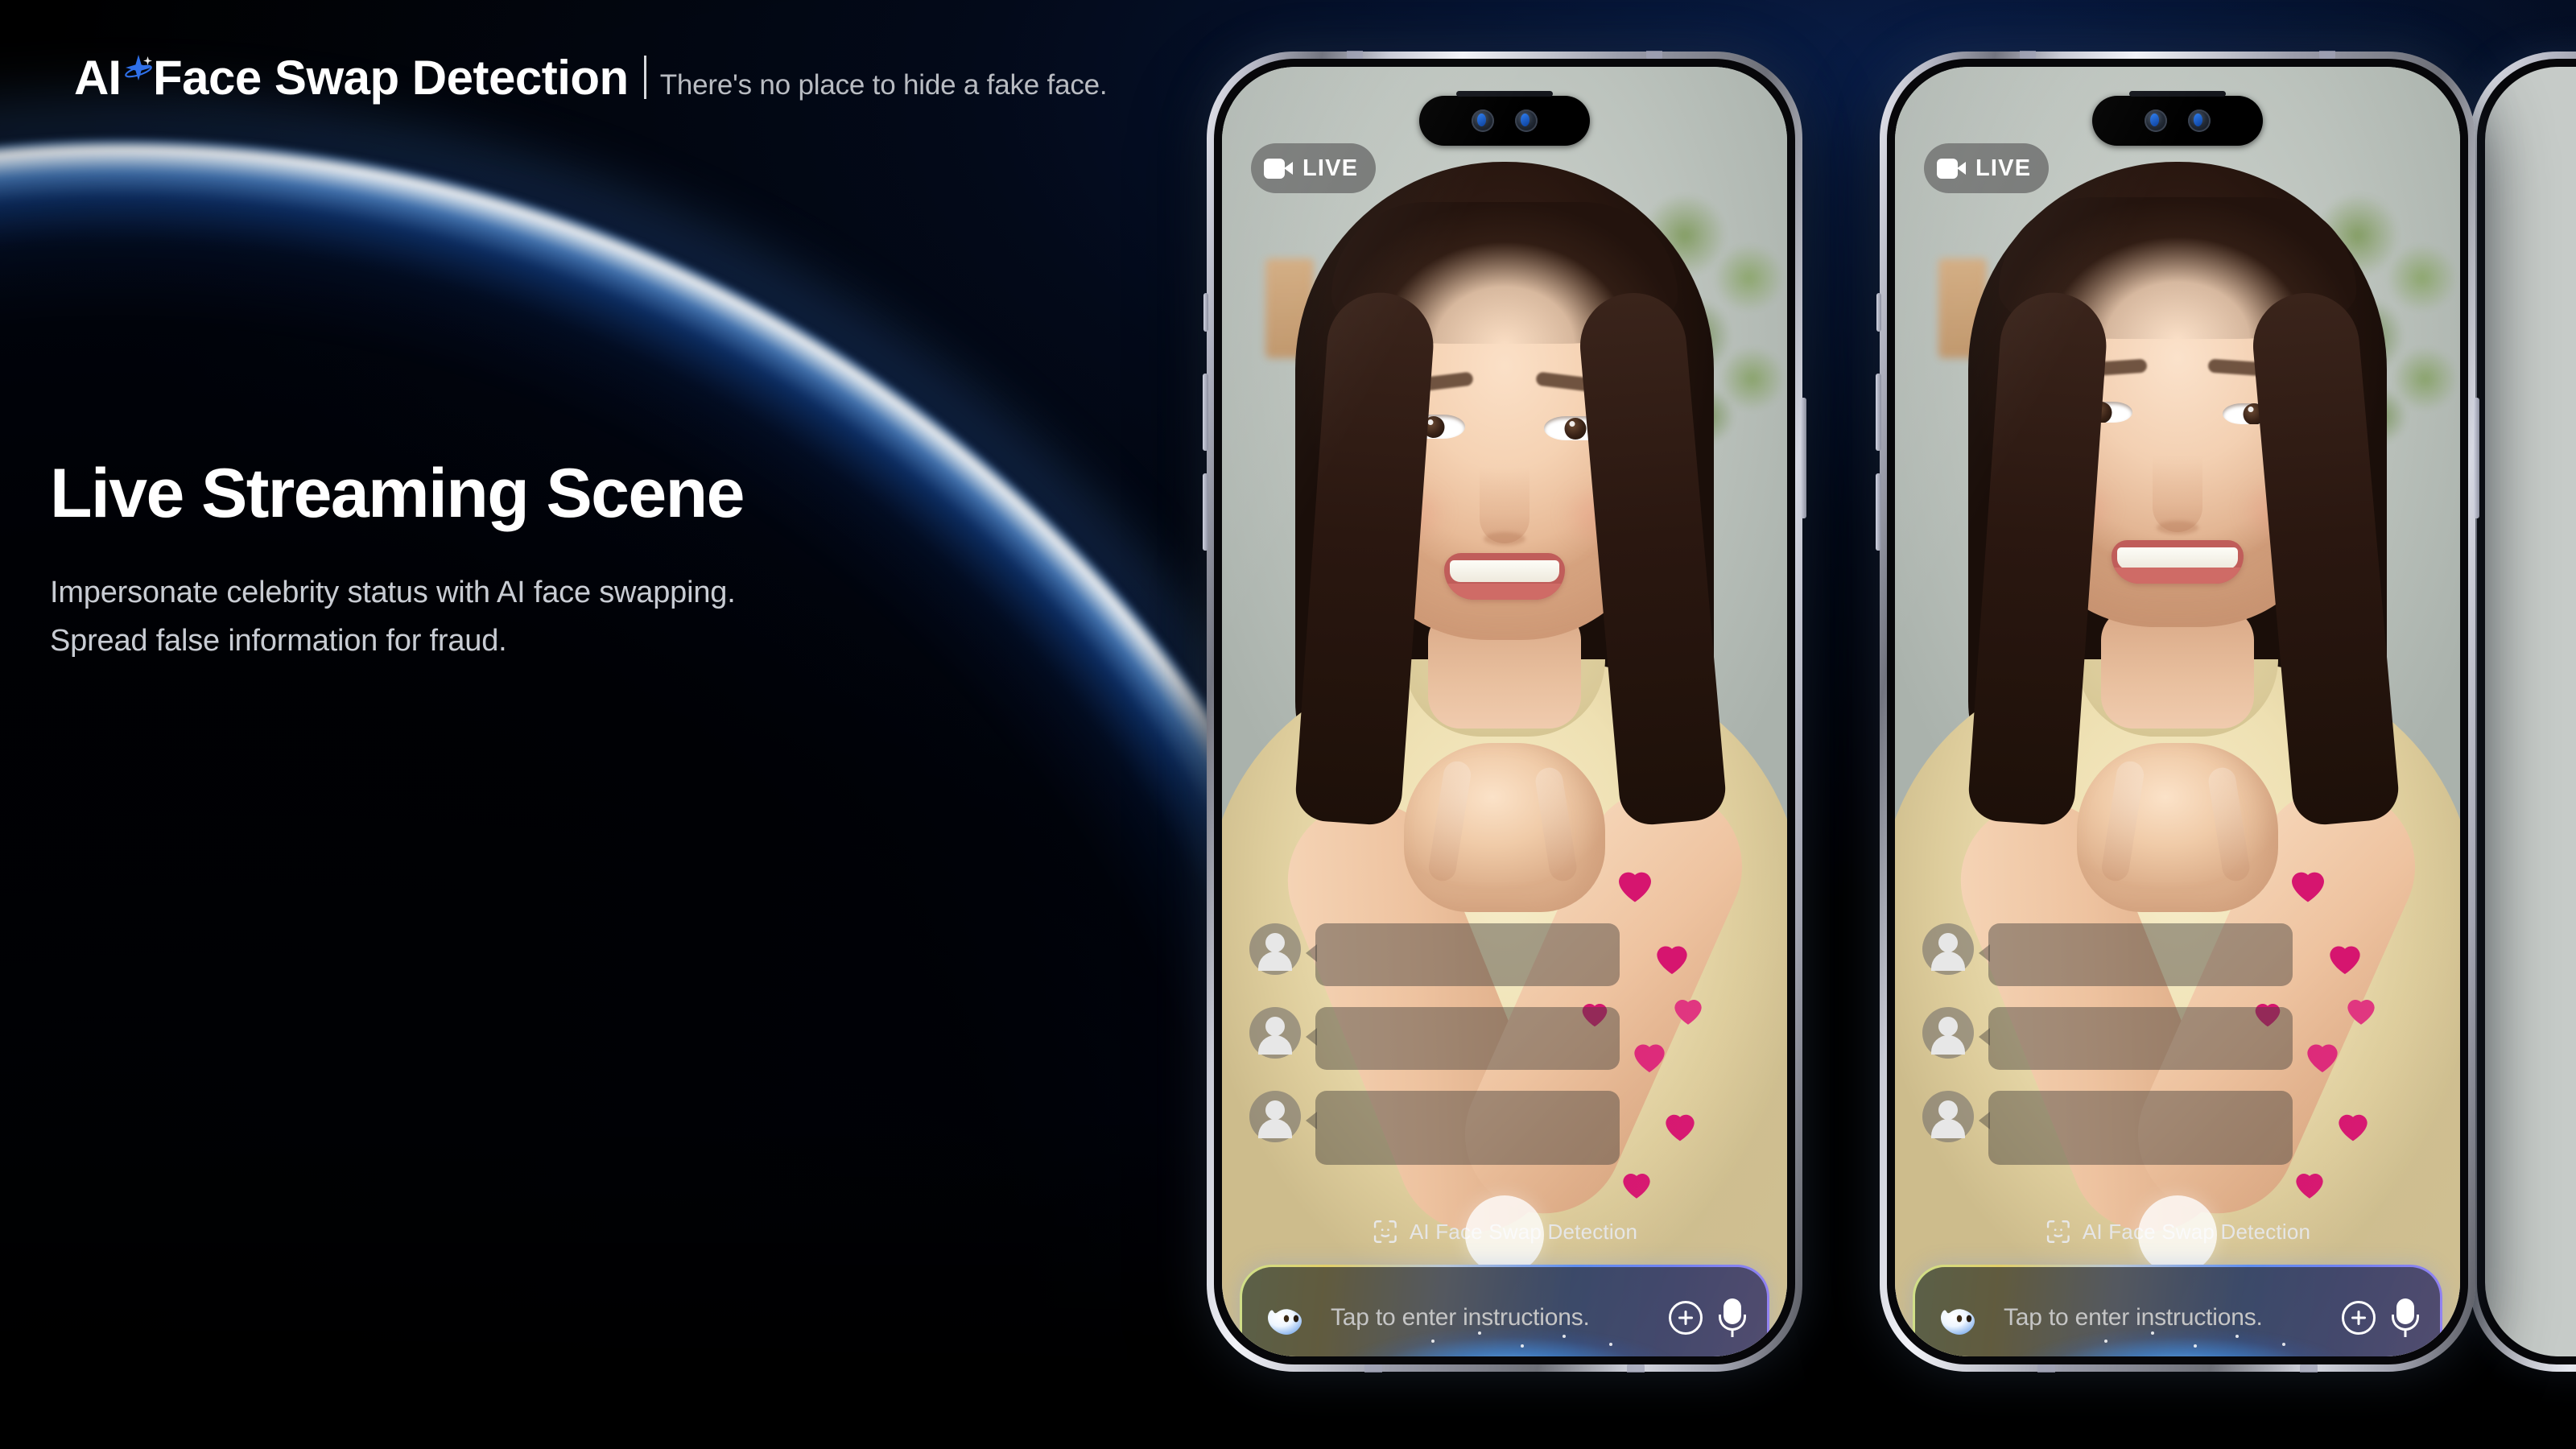 This screenshot has height=1449, width=2576. I want to click on brand-title: AI Face Swap Detection, so click(367, 77).